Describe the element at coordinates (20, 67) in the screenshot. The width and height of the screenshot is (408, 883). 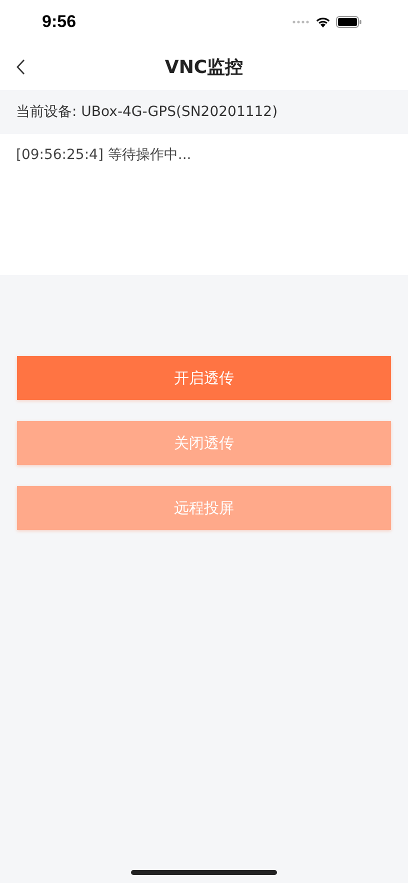
I see `back-icon` at that location.